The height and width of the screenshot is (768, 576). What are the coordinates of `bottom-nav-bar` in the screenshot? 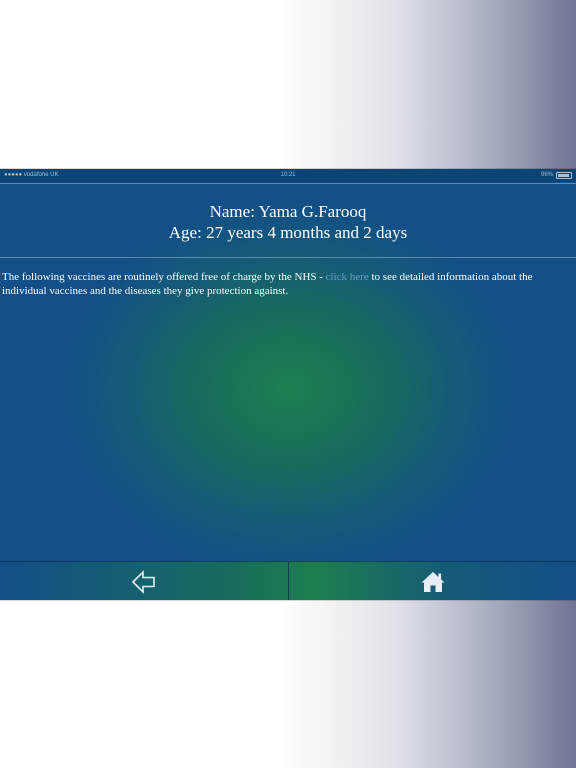 It's located at (288, 580).